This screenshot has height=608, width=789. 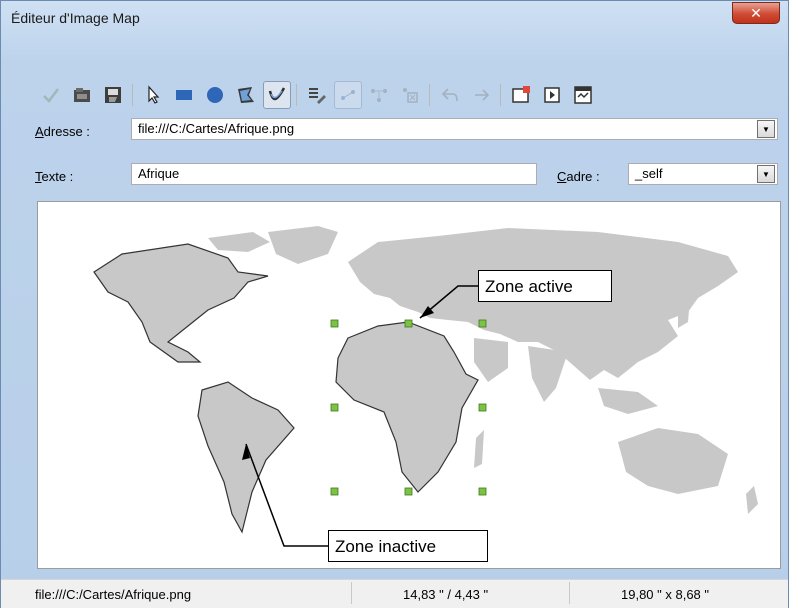 I want to click on toolbar, so click(x=413, y=95).